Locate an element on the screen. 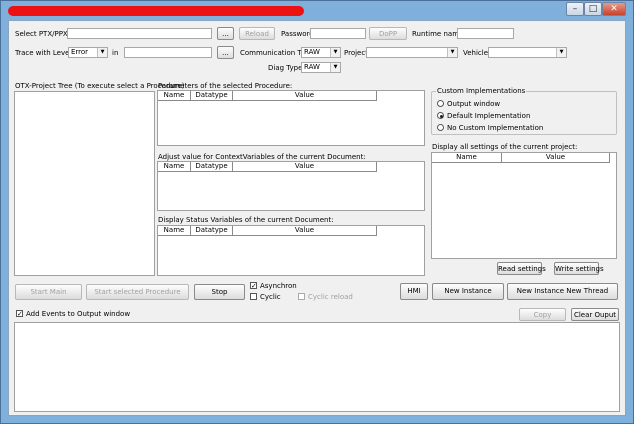 This screenshot has width=634, height=424. status-variables-grid: Name Datatype Value is located at coordinates (291, 250).